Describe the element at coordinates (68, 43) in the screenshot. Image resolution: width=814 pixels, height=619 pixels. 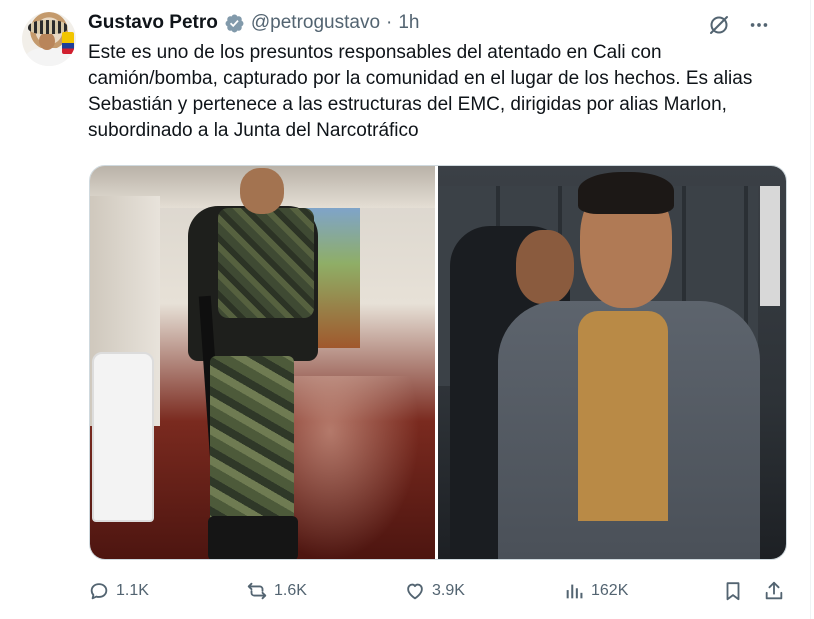
I see `avatar-flag` at that location.